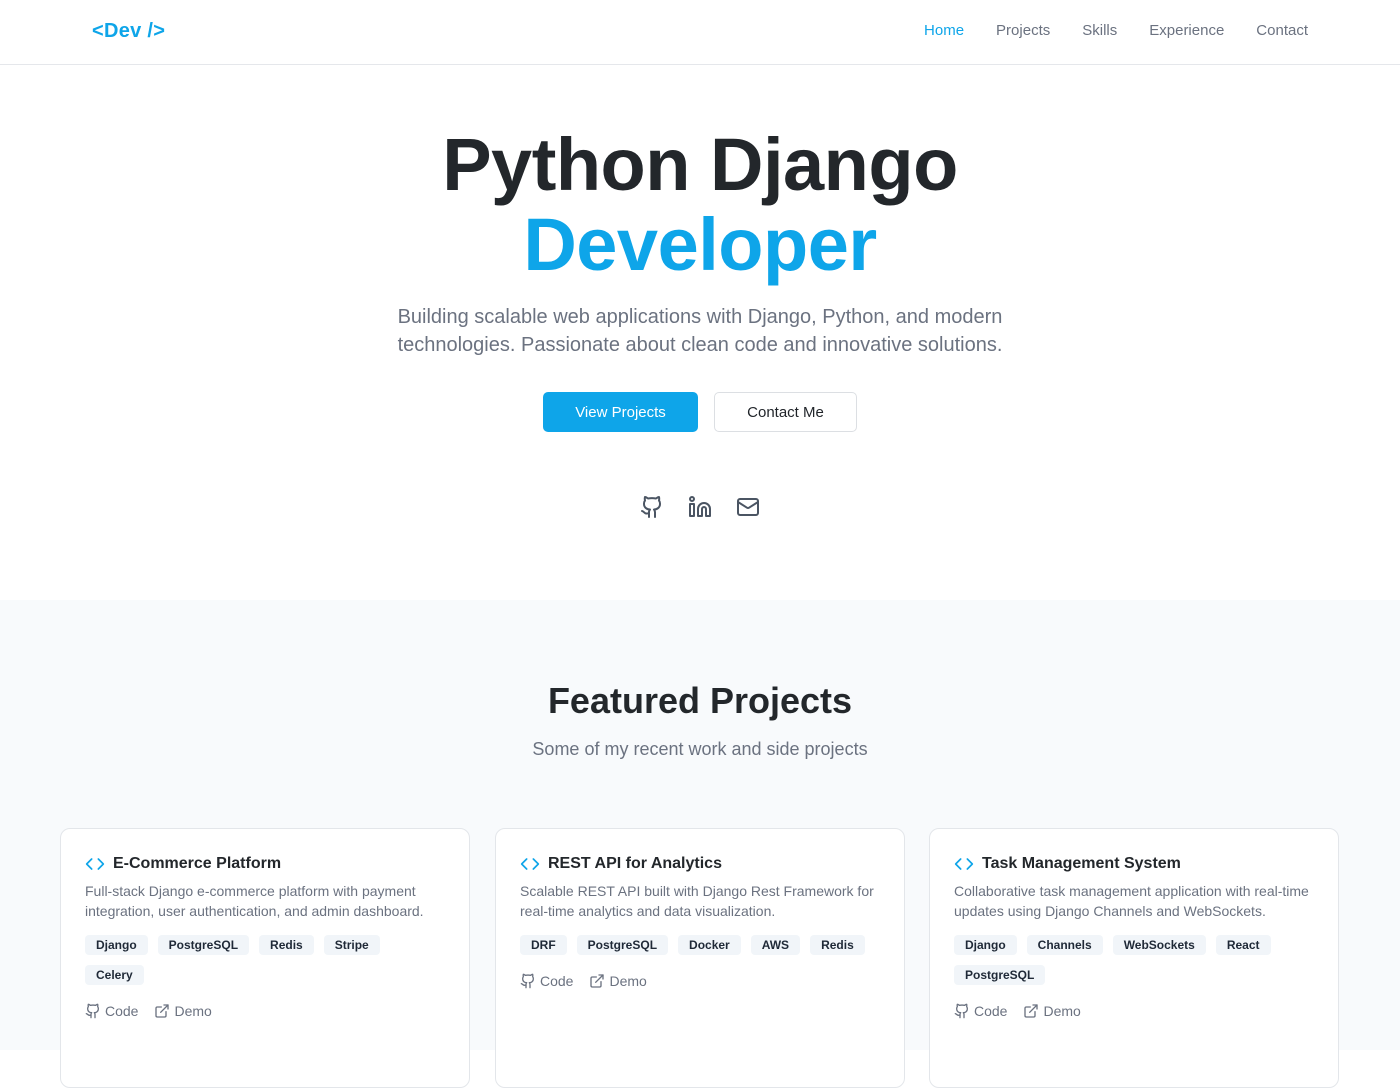 This screenshot has width=1400, height=1088. I want to click on project-tags: Django PostgreSQL Redis Stripe Celery, so click(265, 960).